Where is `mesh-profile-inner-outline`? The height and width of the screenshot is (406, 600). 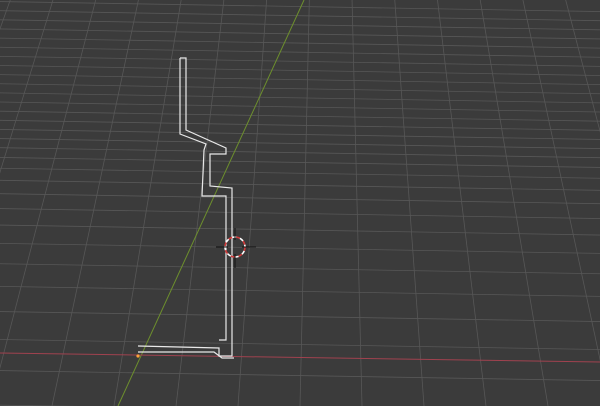 mesh-profile-inner-outline is located at coordinates (203, 199).